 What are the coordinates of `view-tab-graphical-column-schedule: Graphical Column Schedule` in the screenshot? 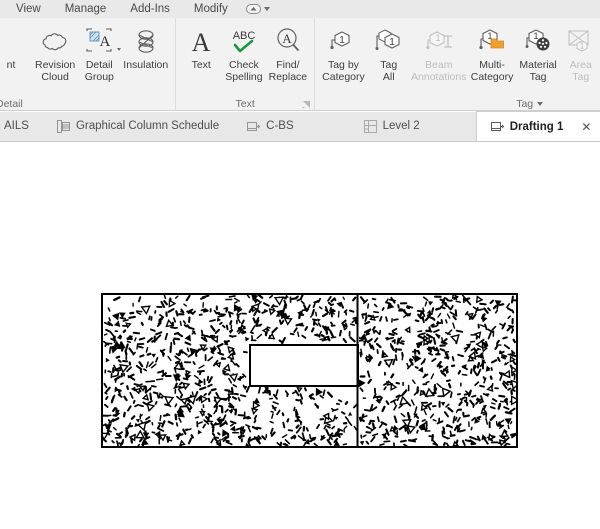 It's located at (138, 126).